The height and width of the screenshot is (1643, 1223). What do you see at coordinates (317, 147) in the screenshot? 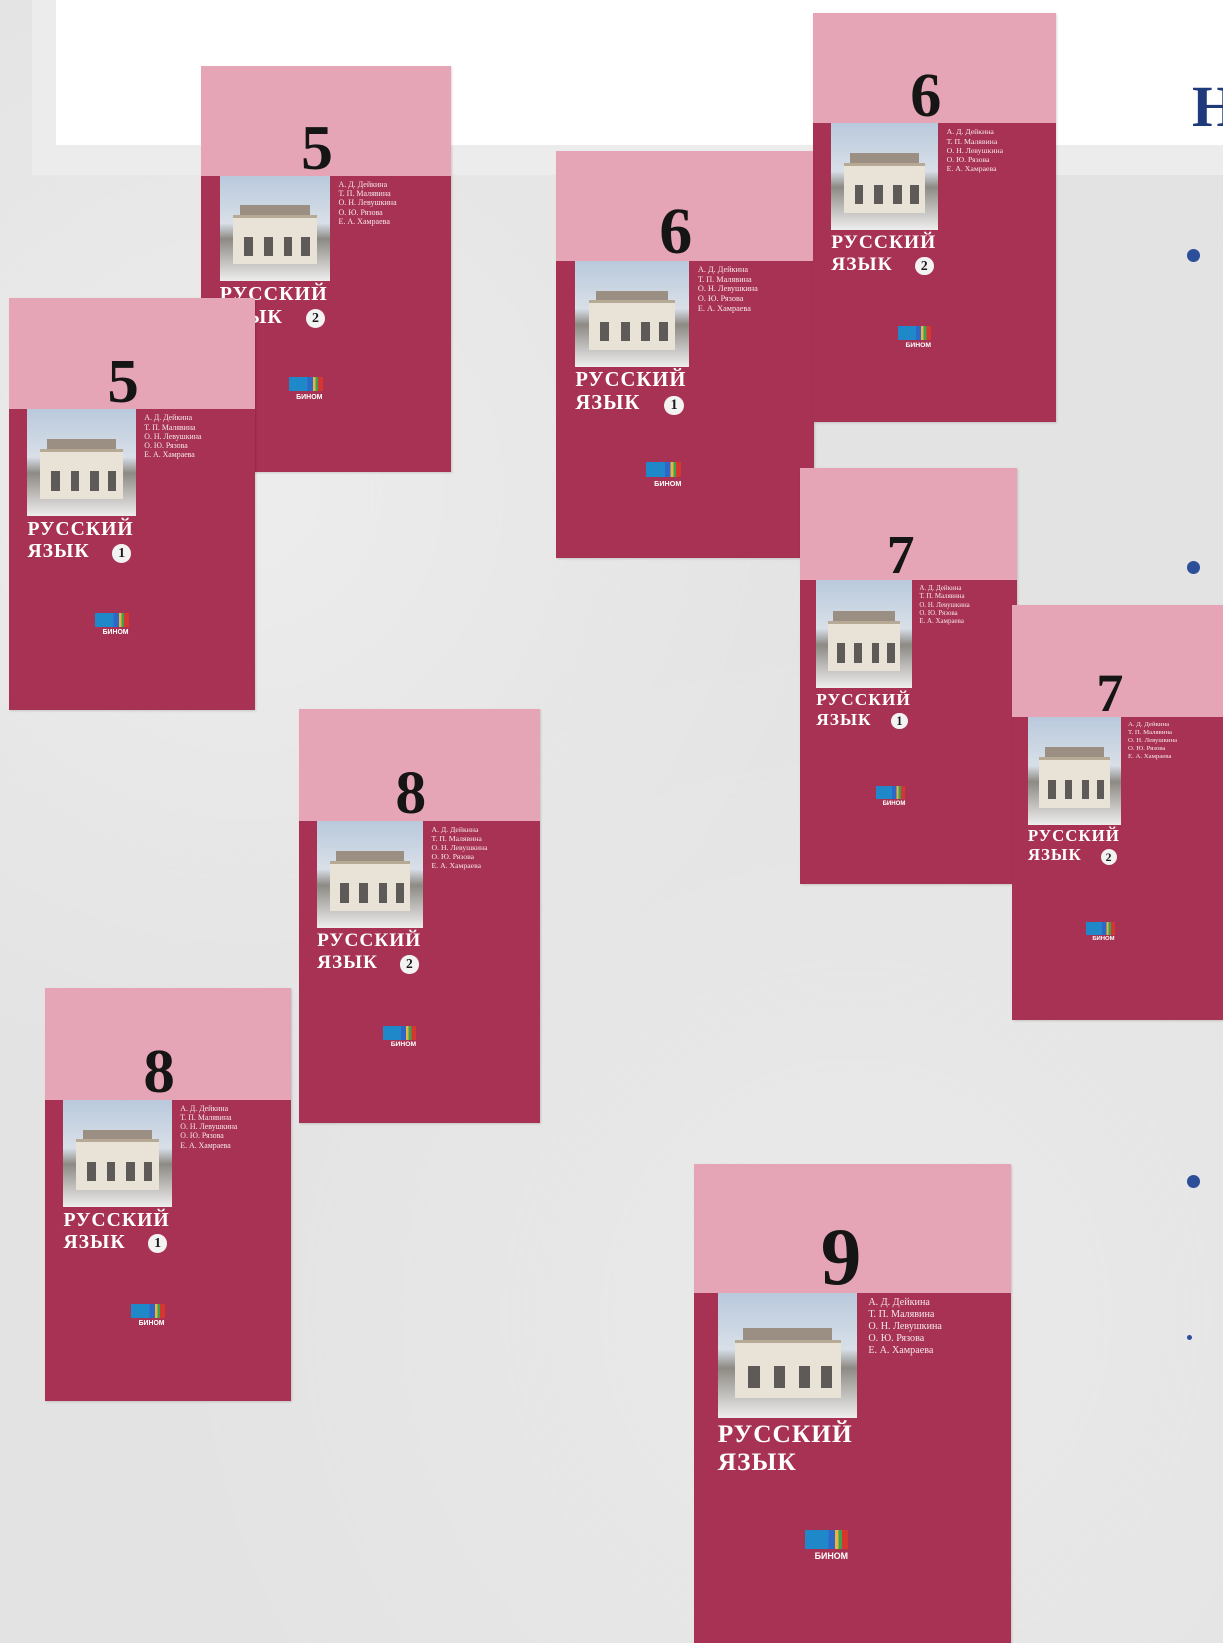
I see `grade-number: 5` at bounding box center [317, 147].